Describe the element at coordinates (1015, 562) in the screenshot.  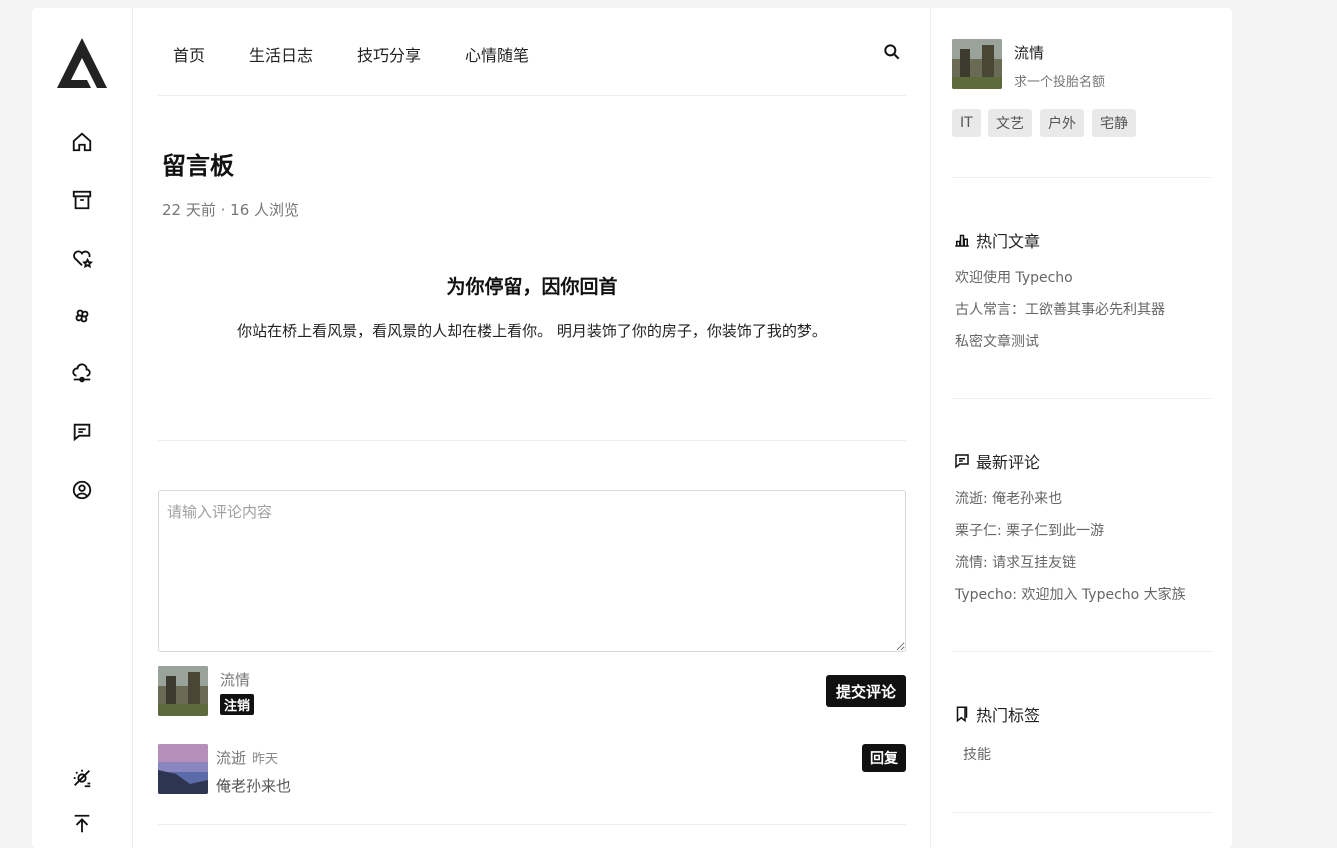
I see `recent-comment-link: 流情: 请求互挂友链` at that location.